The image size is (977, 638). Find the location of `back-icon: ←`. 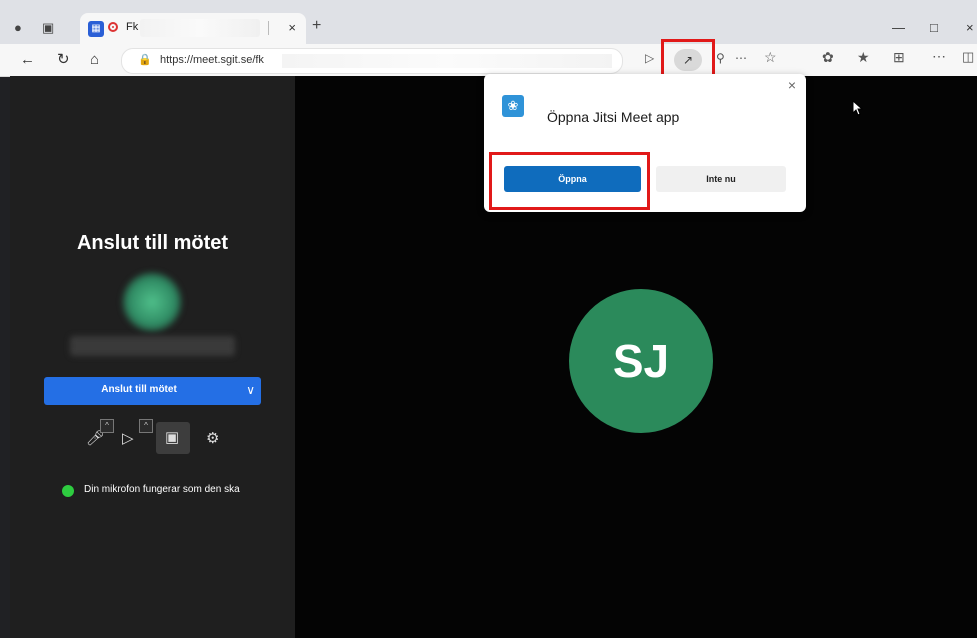

back-icon: ← is located at coordinates (27, 60).